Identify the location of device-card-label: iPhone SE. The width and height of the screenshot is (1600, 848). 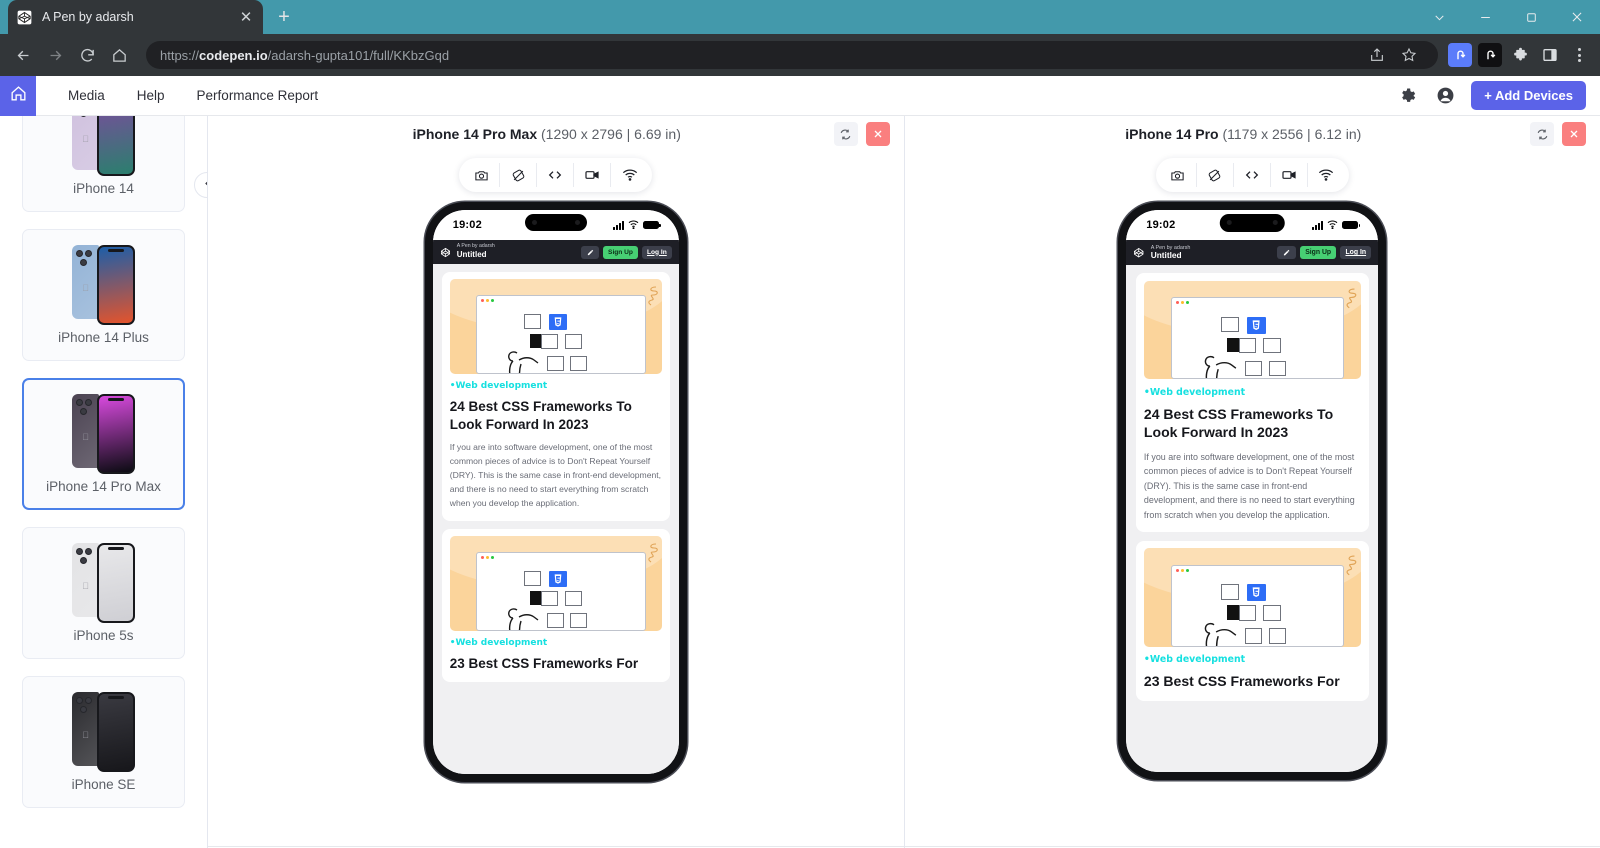
(103, 784).